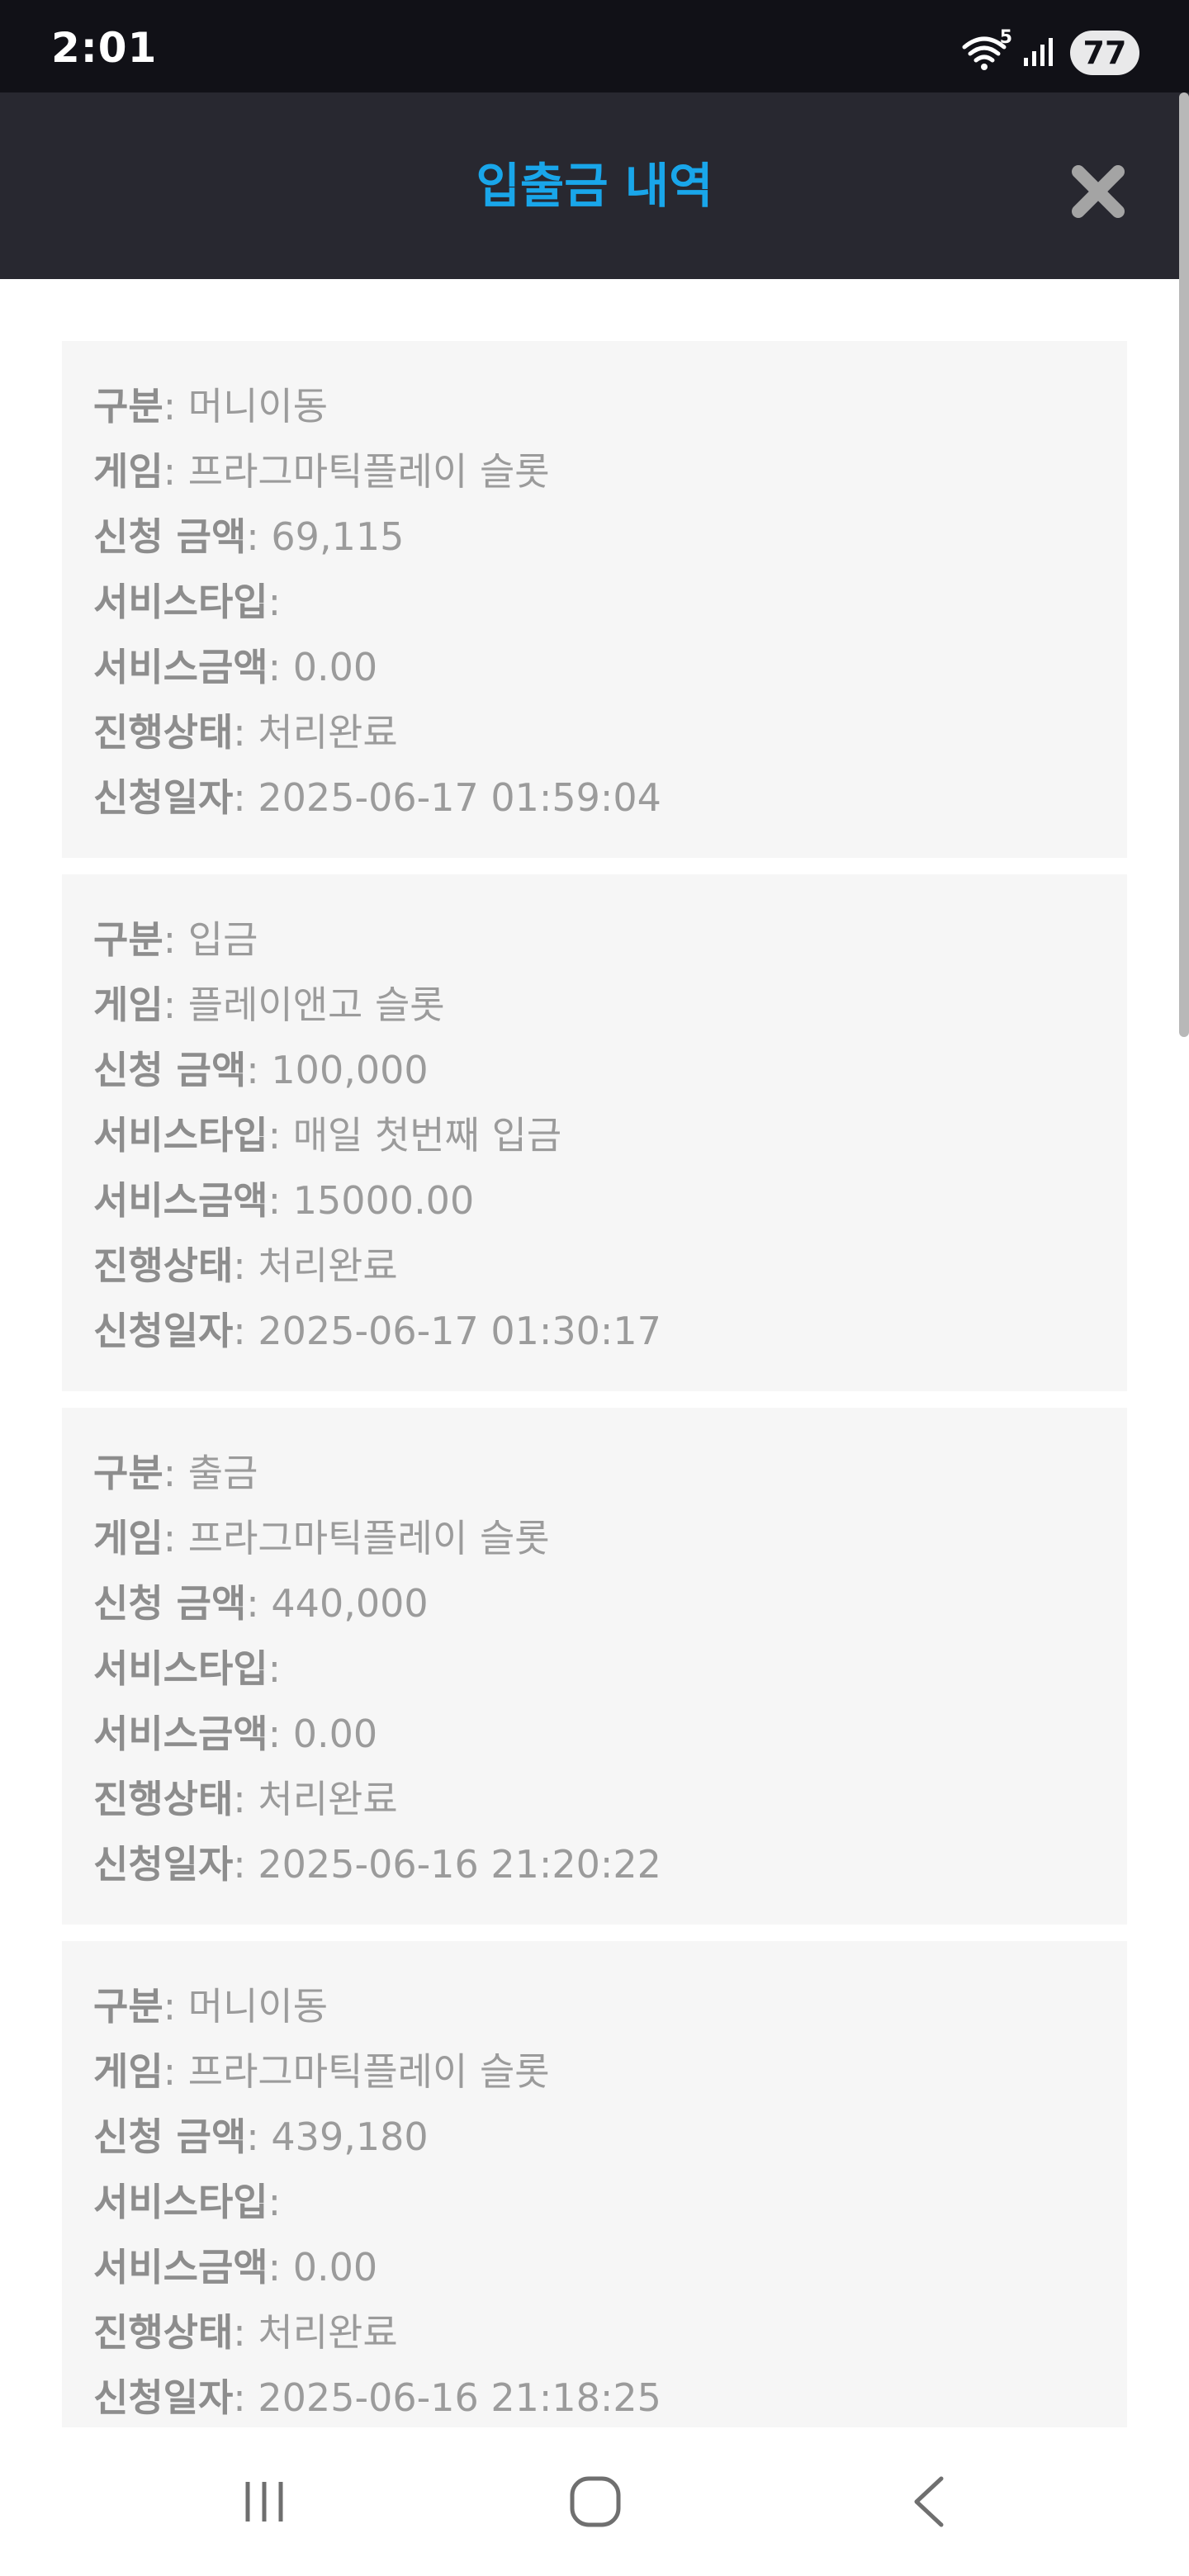 The height and width of the screenshot is (2576, 1189). What do you see at coordinates (594, 46) in the screenshot?
I see `status-bar: 2:01 5 77` at bounding box center [594, 46].